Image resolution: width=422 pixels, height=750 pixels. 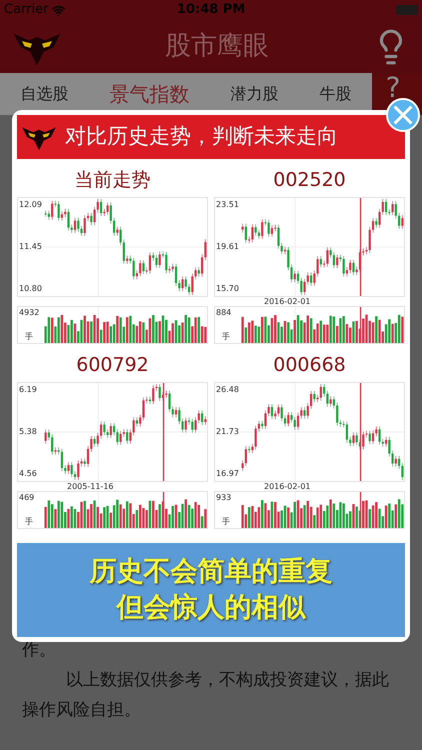 I want to click on disclaimer-text: 以上数据仅供参考，不构成投资建议，据此操作风险自担。, so click(x=206, y=695).